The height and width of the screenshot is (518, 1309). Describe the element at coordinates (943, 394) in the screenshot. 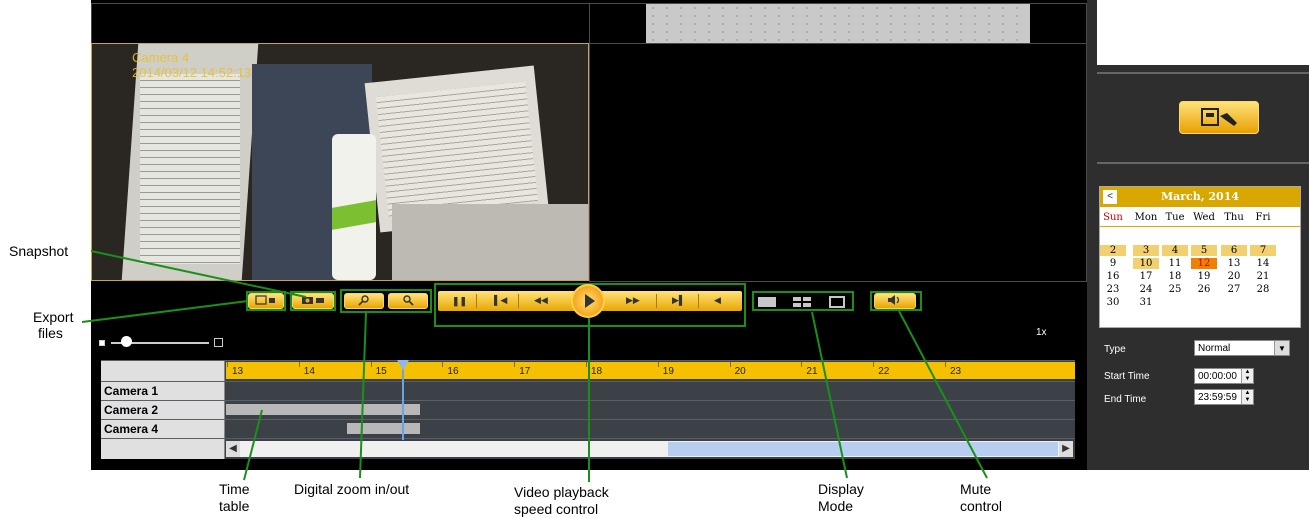

I see `leader-line-mute` at that location.